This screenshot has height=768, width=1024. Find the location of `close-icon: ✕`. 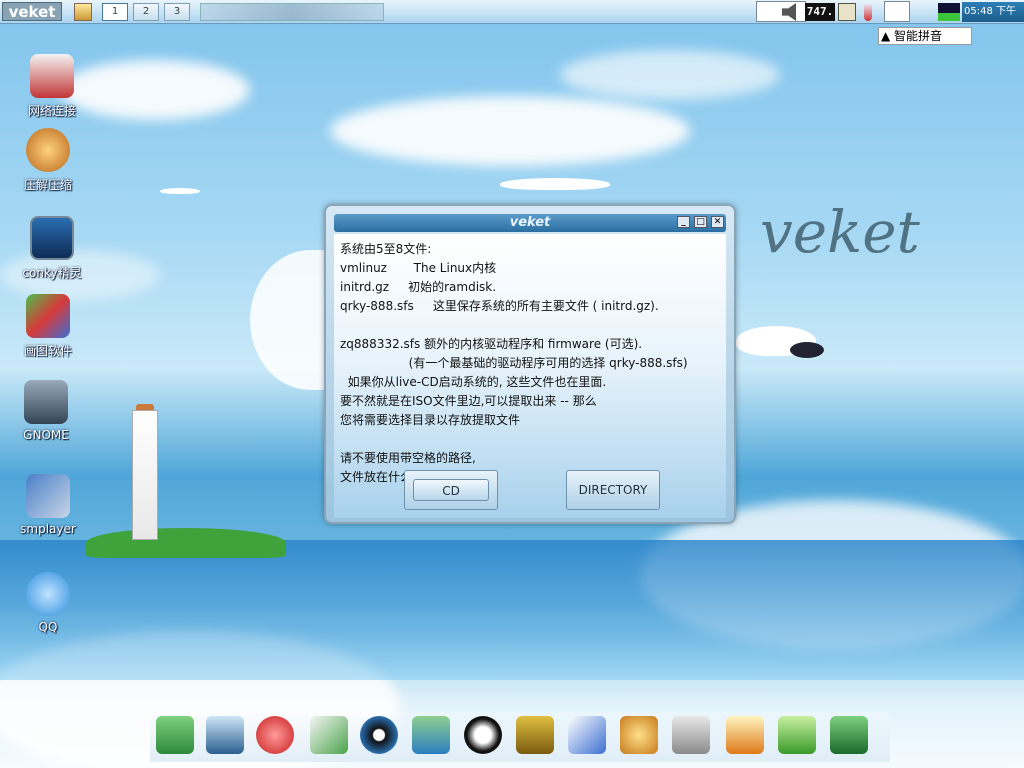

close-icon: ✕ is located at coordinates (717, 222).